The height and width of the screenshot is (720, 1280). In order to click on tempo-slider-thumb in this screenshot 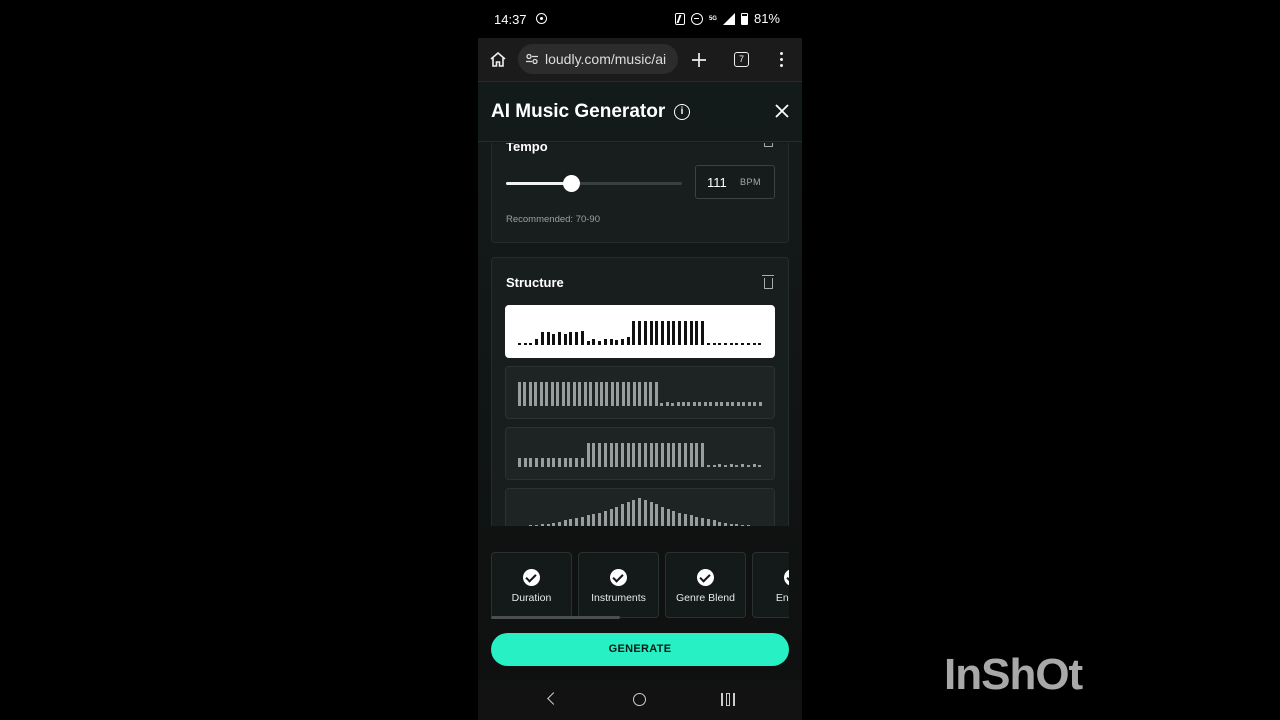, I will do `click(572, 183)`.